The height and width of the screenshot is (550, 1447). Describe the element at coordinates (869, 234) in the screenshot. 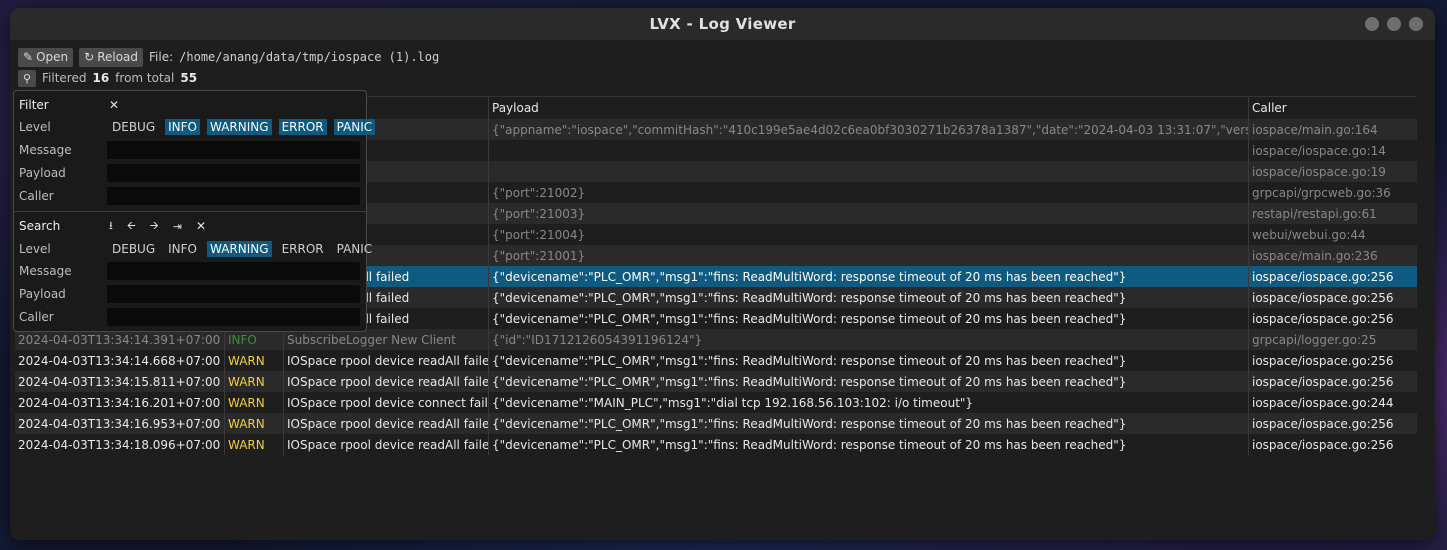

I see `cell-payload: {"port":21004}` at that location.